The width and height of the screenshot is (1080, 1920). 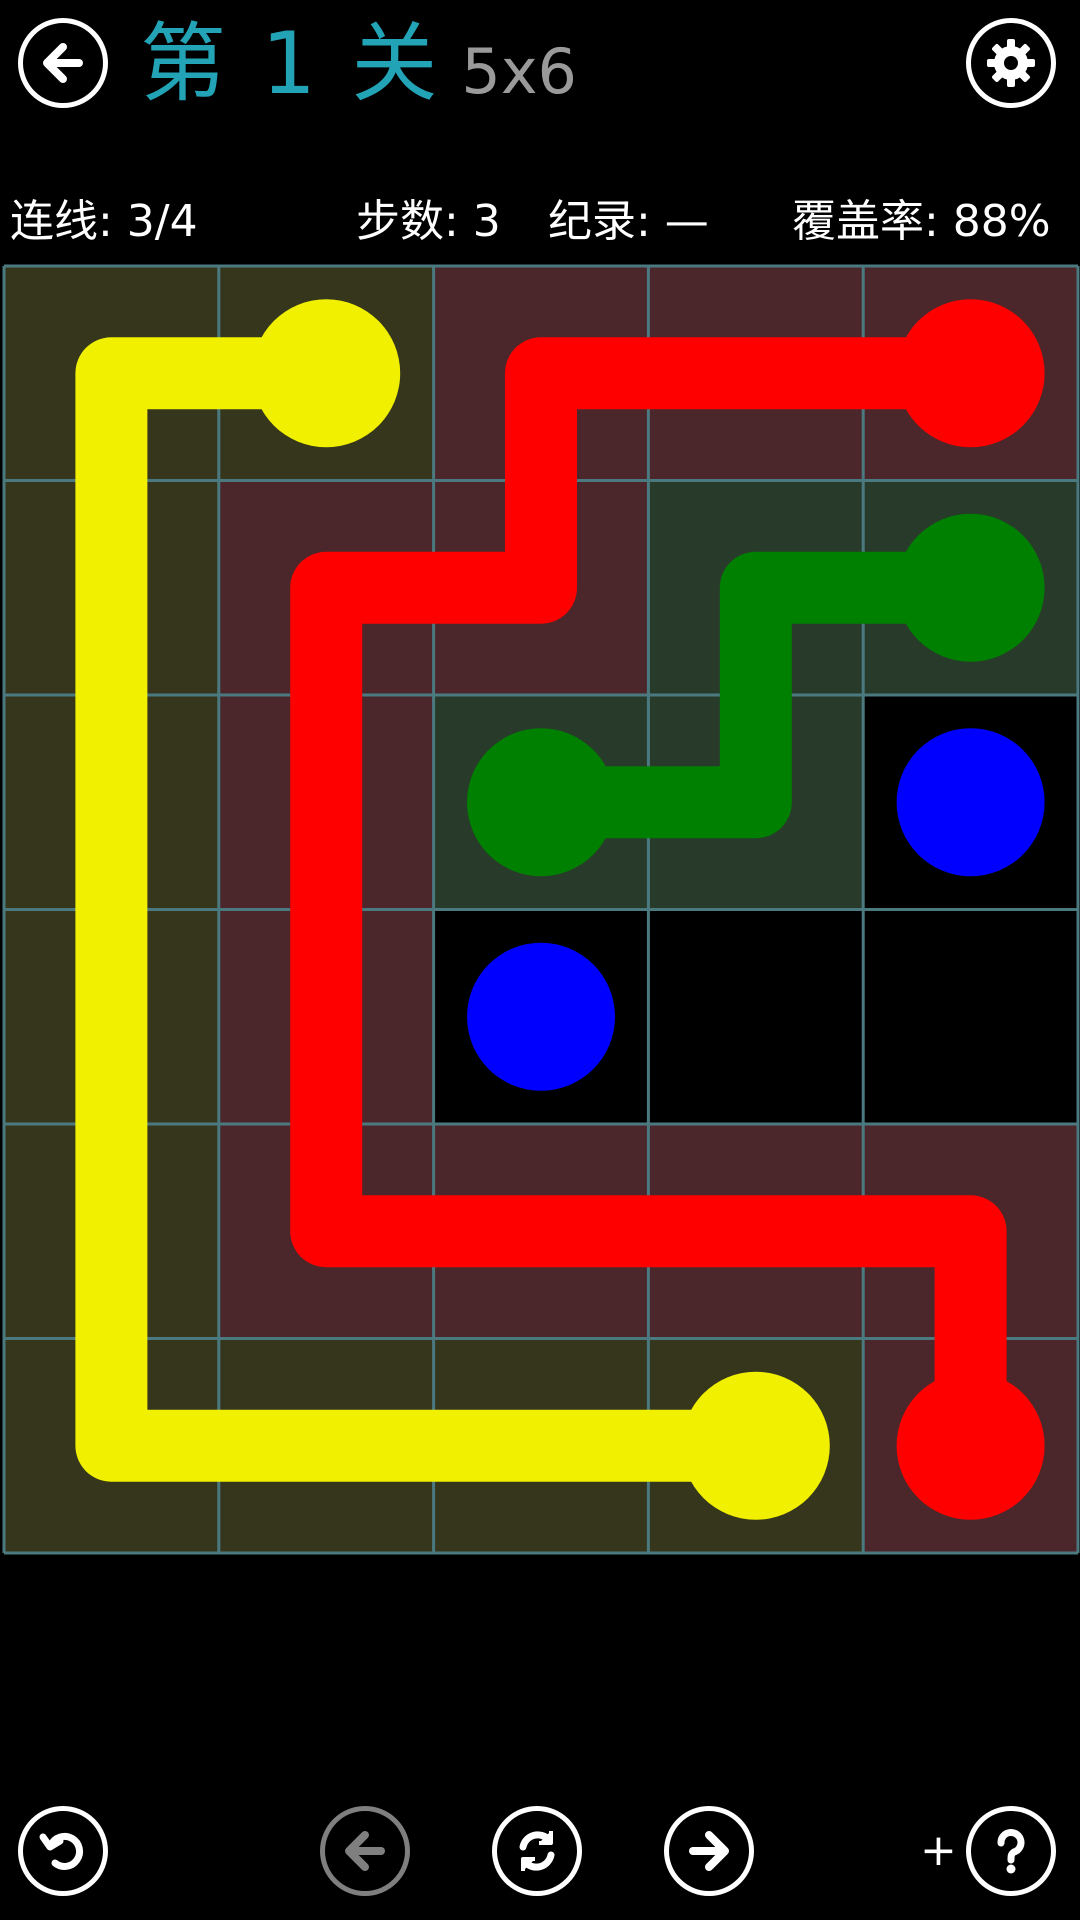 I want to click on arrow-left-icon, so click(x=365, y=1851).